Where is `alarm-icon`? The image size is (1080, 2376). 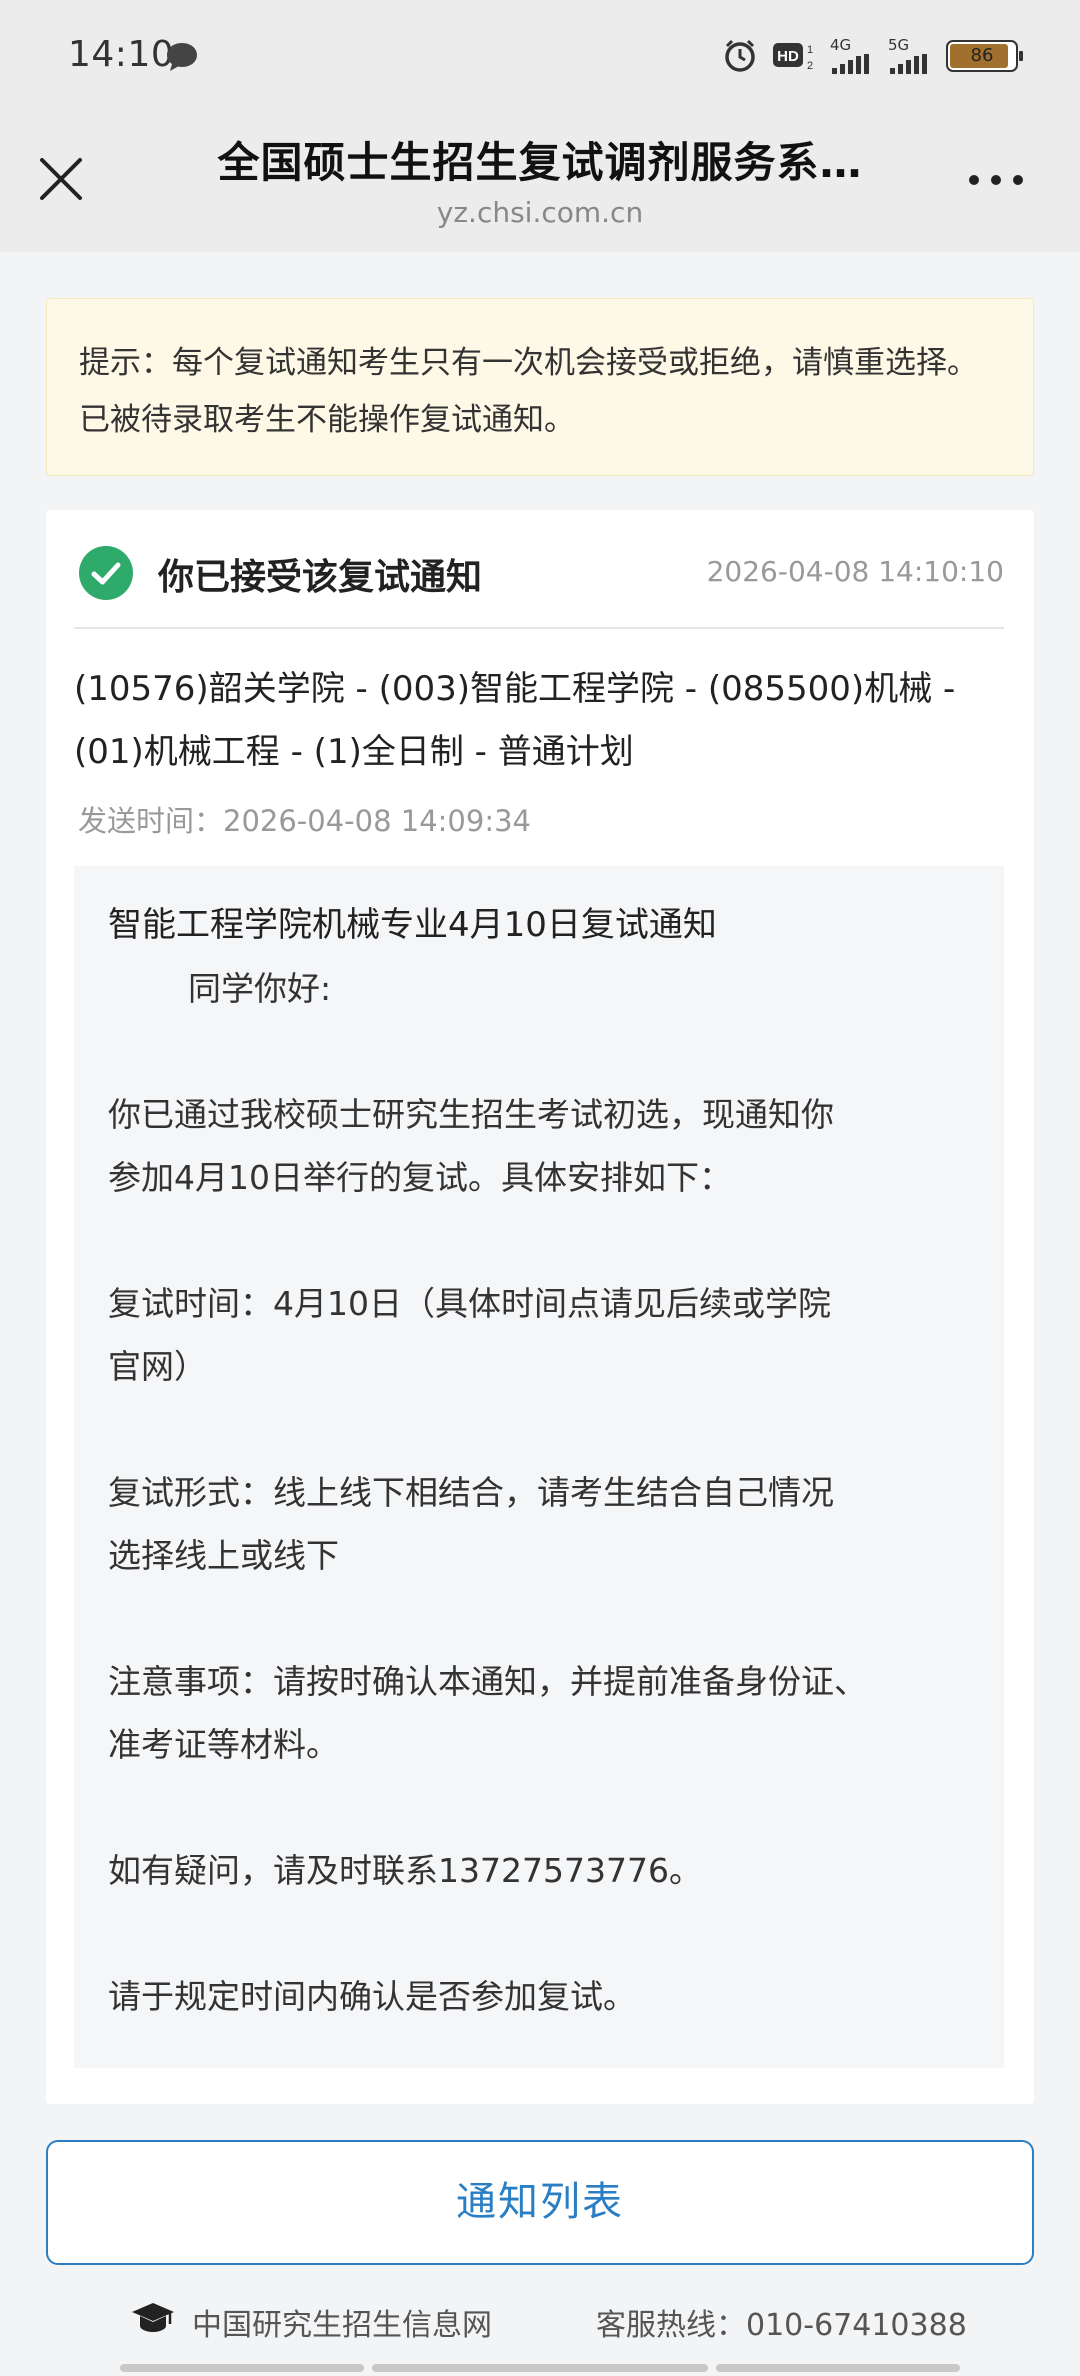 alarm-icon is located at coordinates (740, 55).